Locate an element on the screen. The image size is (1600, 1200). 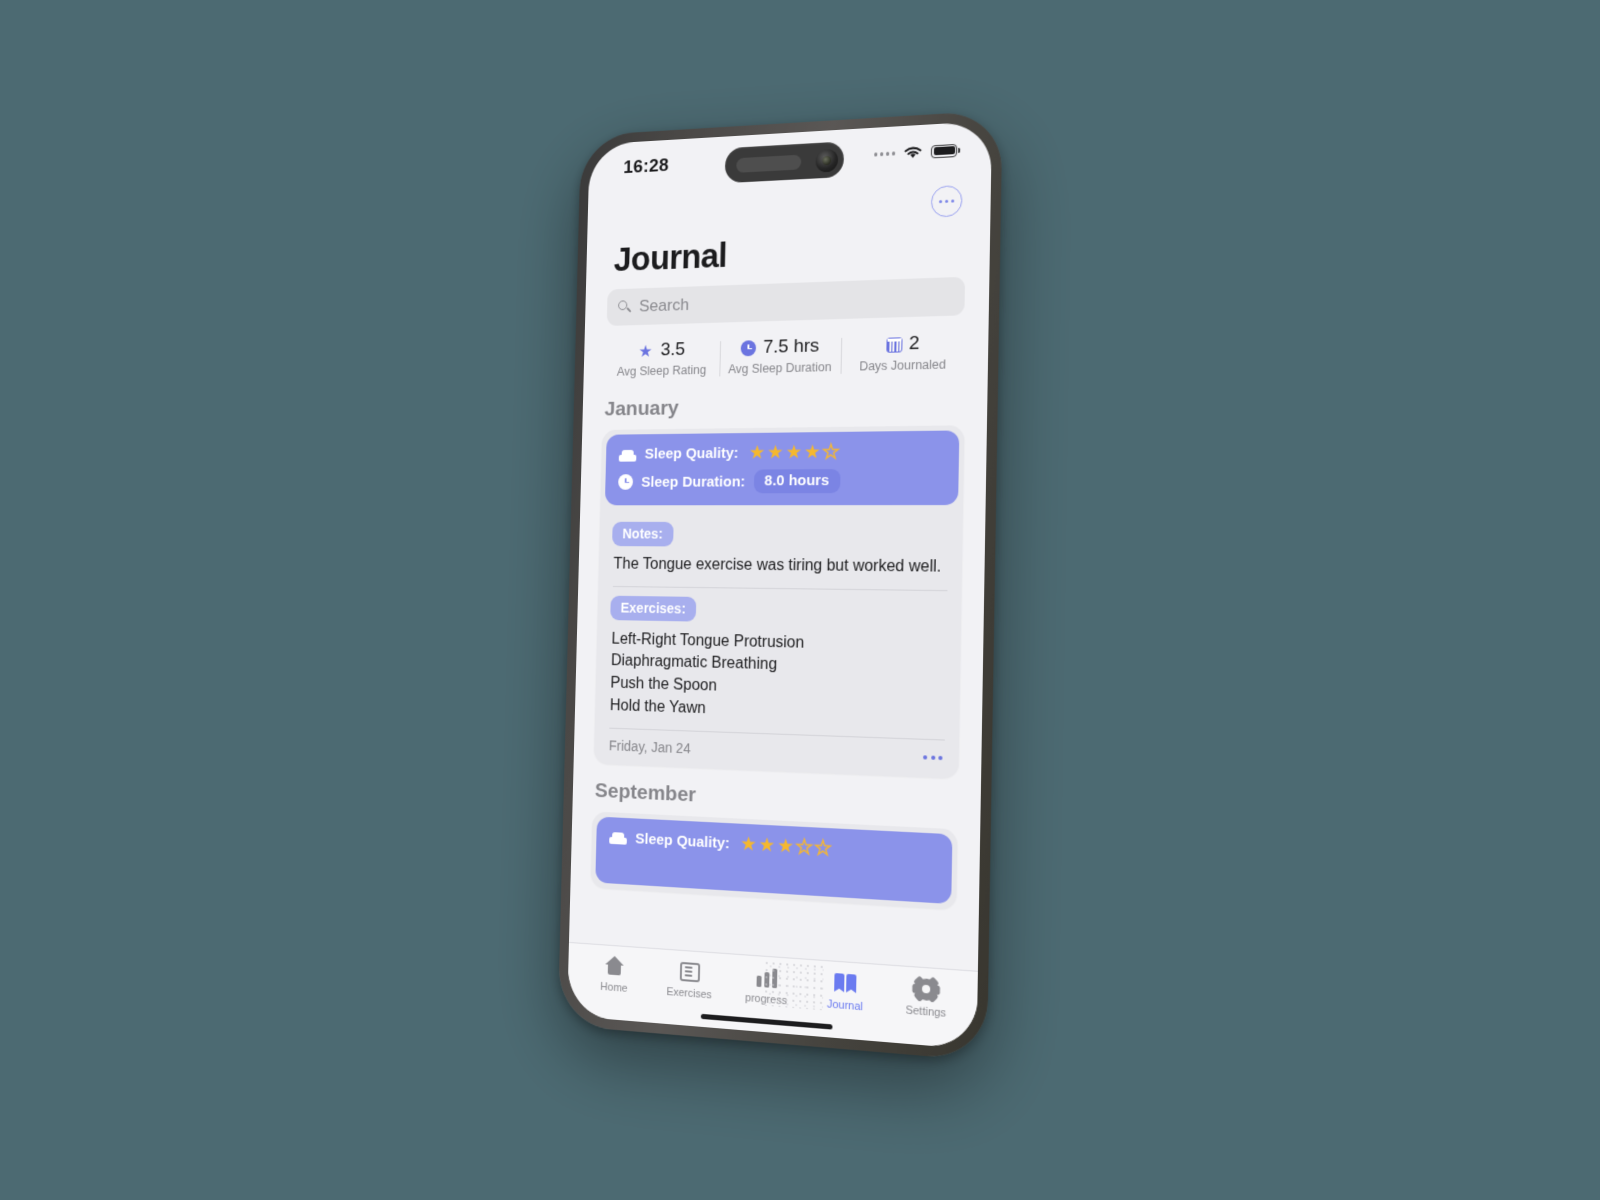
journal-entry-card: Sleep Quality: ★ ★ ★ ★ ★ is located at coordinates (774, 860).